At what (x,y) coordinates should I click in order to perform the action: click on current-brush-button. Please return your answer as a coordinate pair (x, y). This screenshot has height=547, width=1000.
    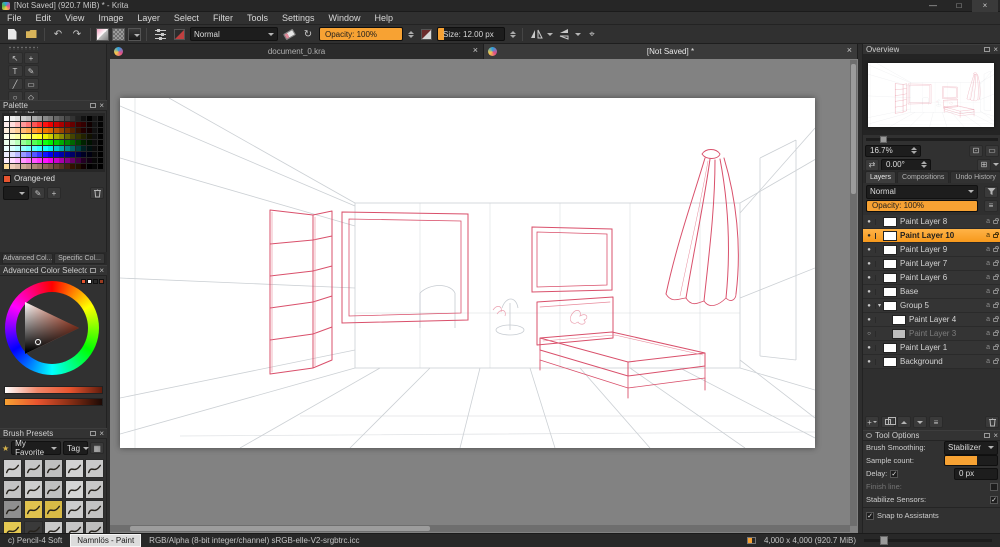
    Looking at the image, I should click on (426, 34).